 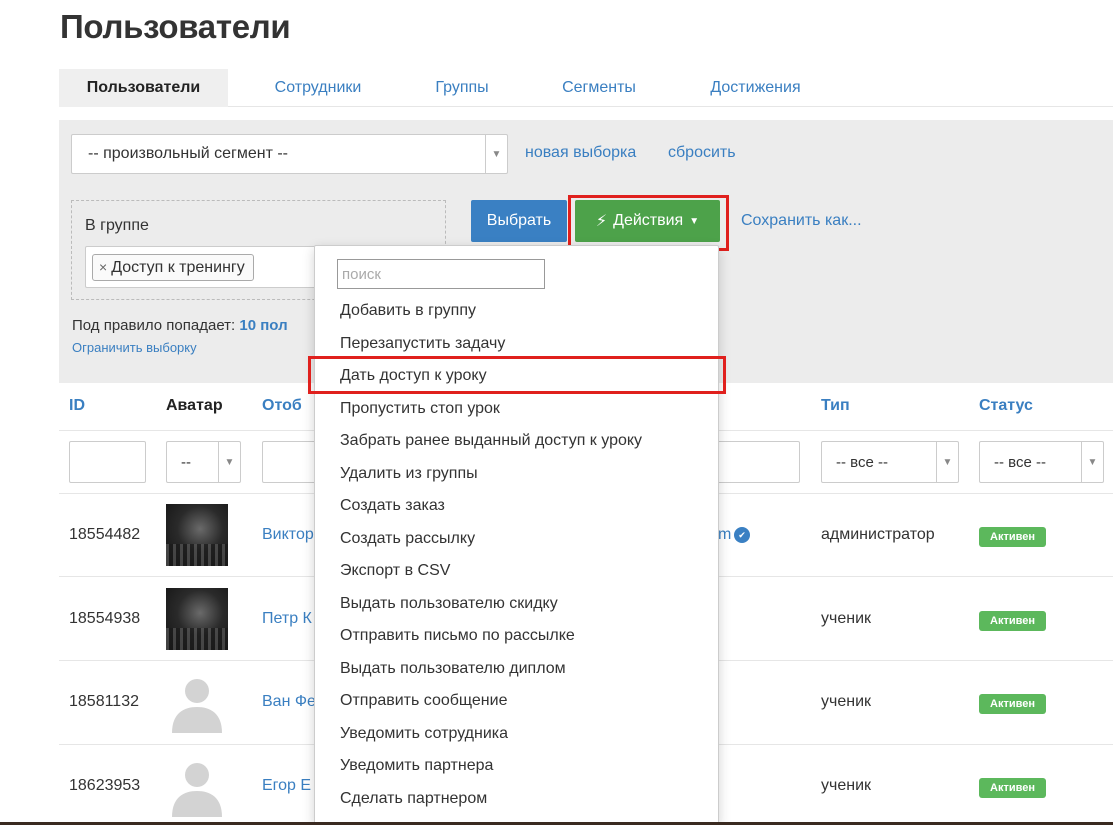 What do you see at coordinates (835, 406) in the screenshot?
I see `column-header-type: Тип` at bounding box center [835, 406].